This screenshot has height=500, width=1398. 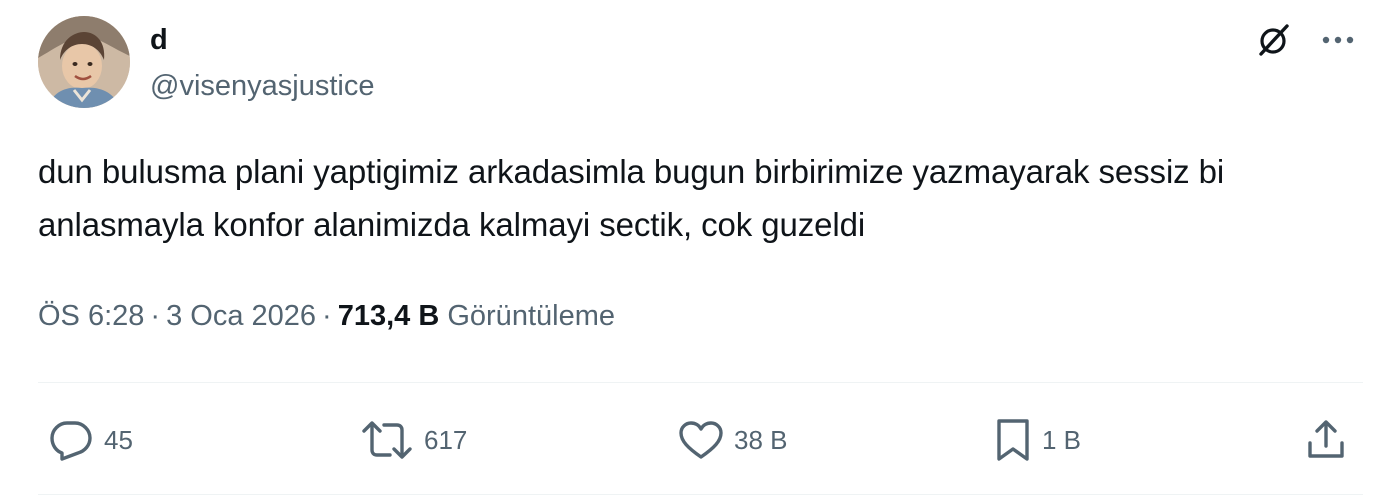 What do you see at coordinates (91, 316) in the screenshot?
I see `tweet-time: ÖS 6:28` at bounding box center [91, 316].